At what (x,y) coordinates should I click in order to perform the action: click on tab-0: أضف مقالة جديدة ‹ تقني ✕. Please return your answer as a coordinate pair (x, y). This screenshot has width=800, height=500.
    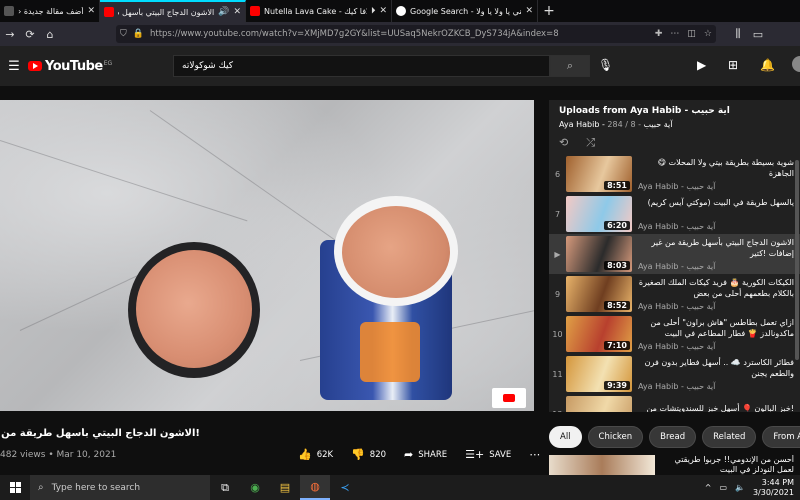
    Looking at the image, I should click on (50, 11).